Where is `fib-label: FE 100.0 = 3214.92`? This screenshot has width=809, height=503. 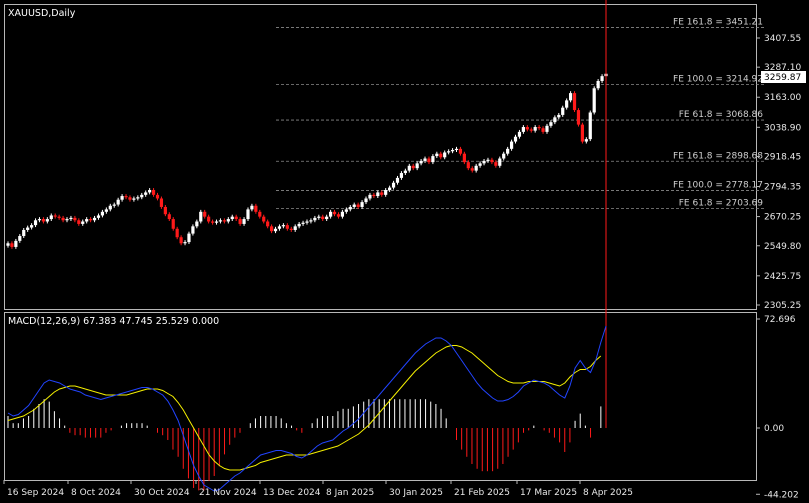 fib-label: FE 100.0 = 3214.92 is located at coordinates (718, 80).